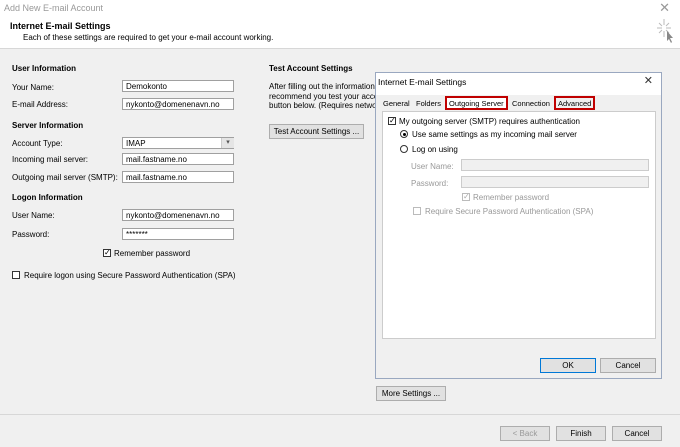  Describe the element at coordinates (152, 253) in the screenshot. I see `remember-password-label: Remember password` at that location.